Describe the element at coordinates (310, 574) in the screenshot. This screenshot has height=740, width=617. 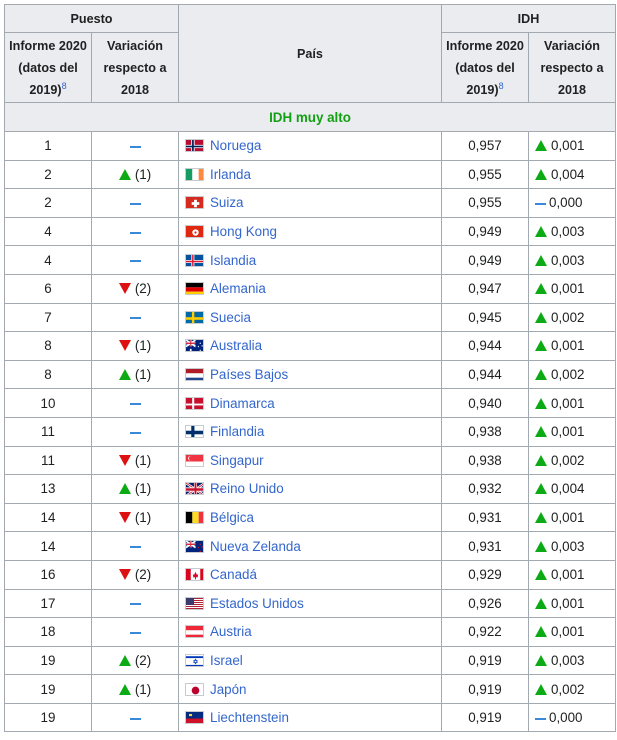
I see `country-cell: Canadá` at that location.